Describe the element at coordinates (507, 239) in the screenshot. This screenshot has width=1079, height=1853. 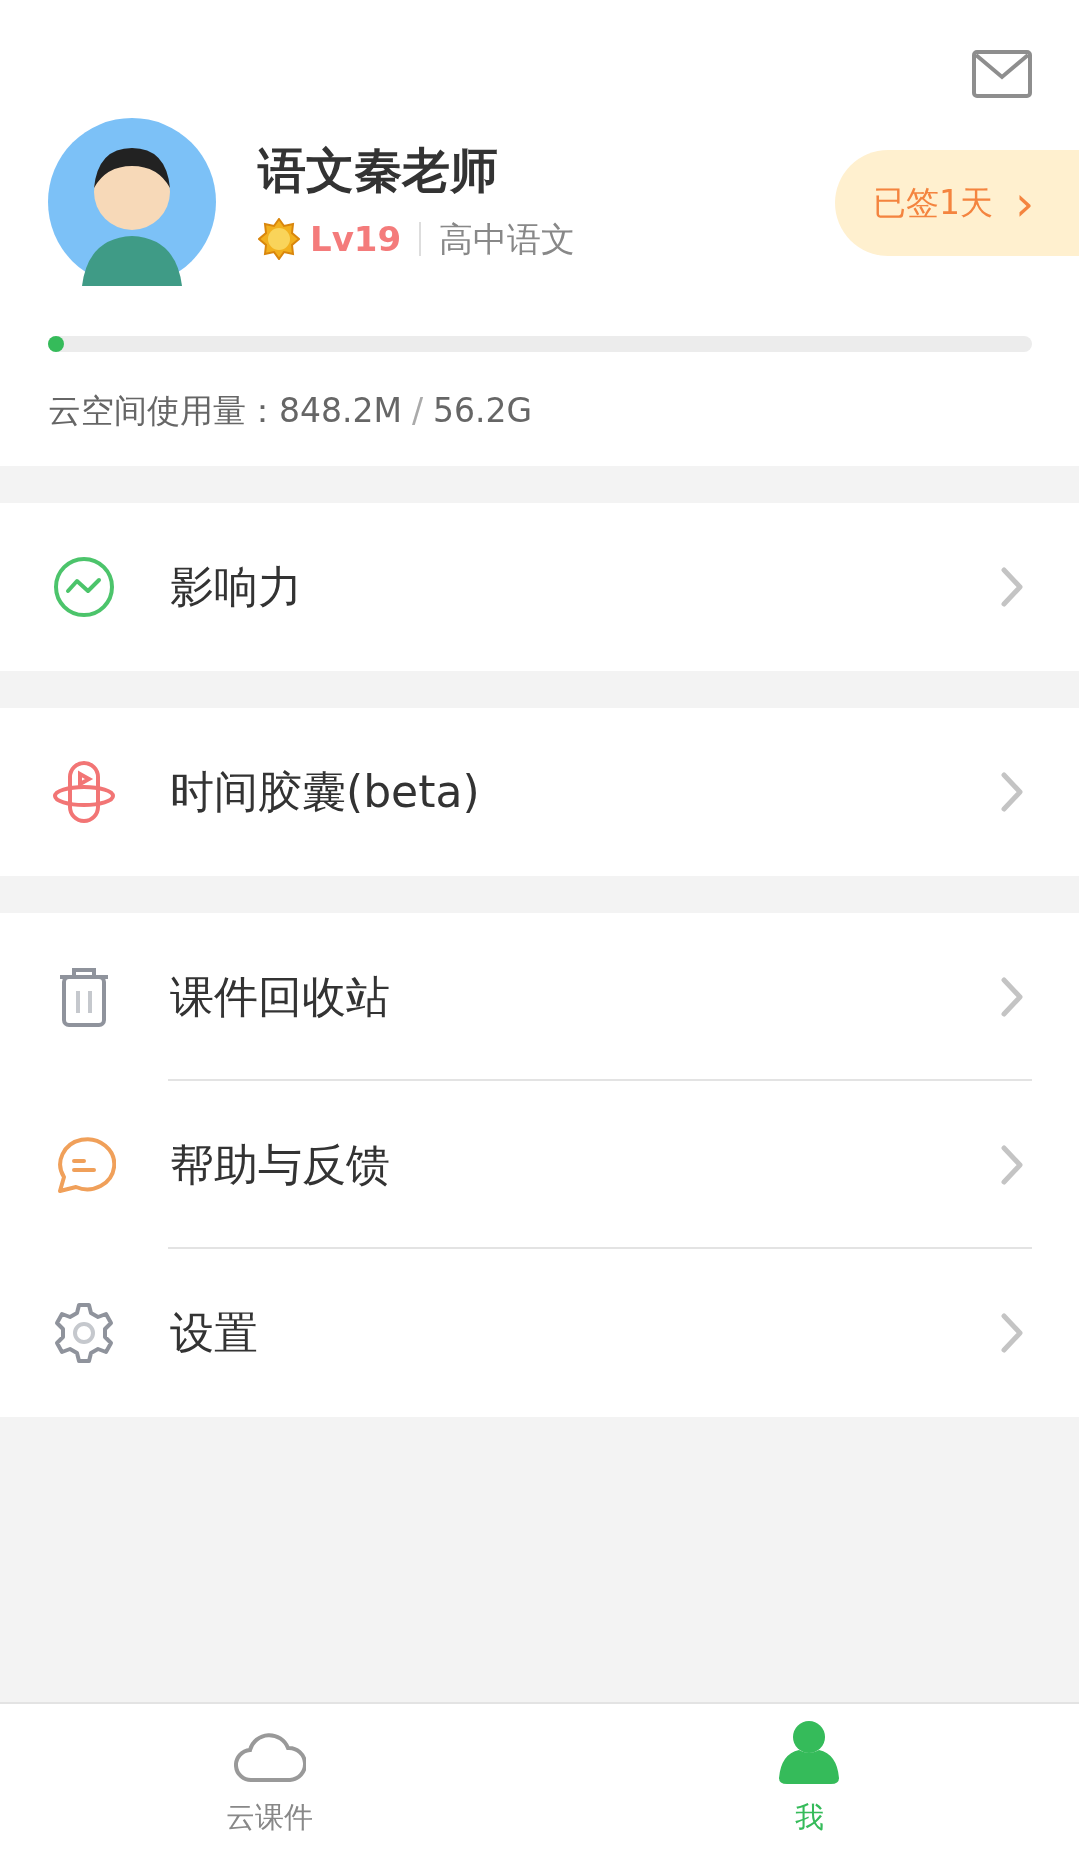
I see `subject-label: 高中语文` at that location.